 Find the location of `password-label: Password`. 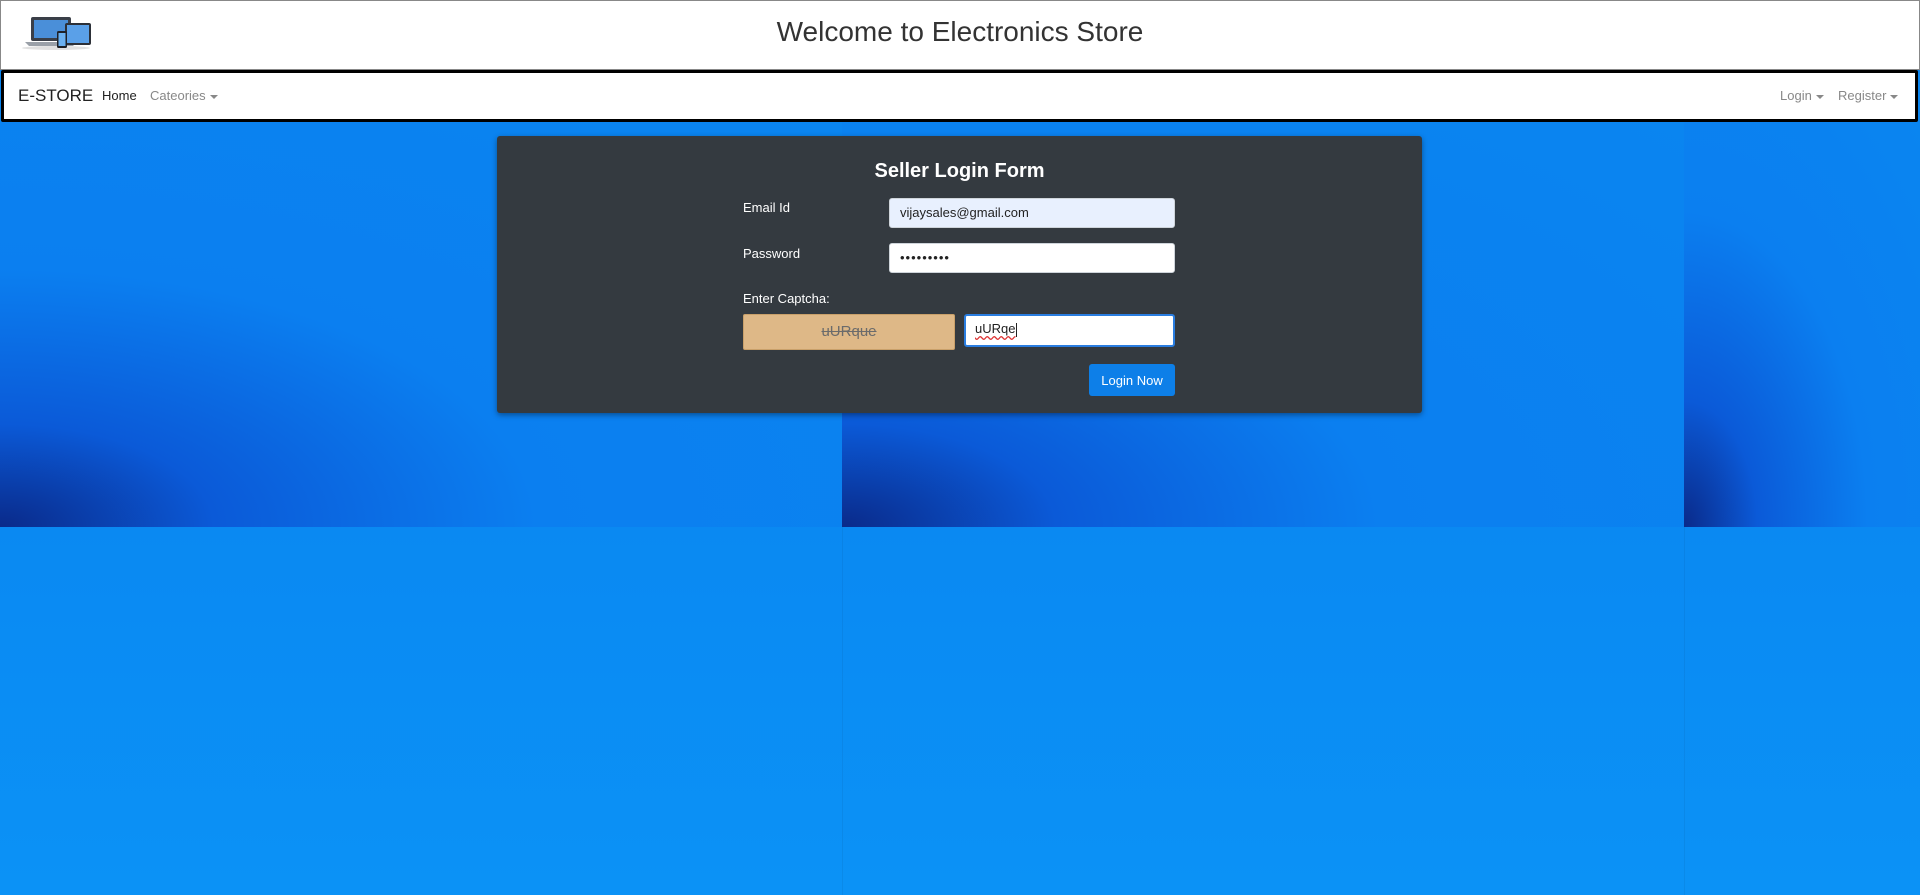

password-label: Password is located at coordinates (772, 253).